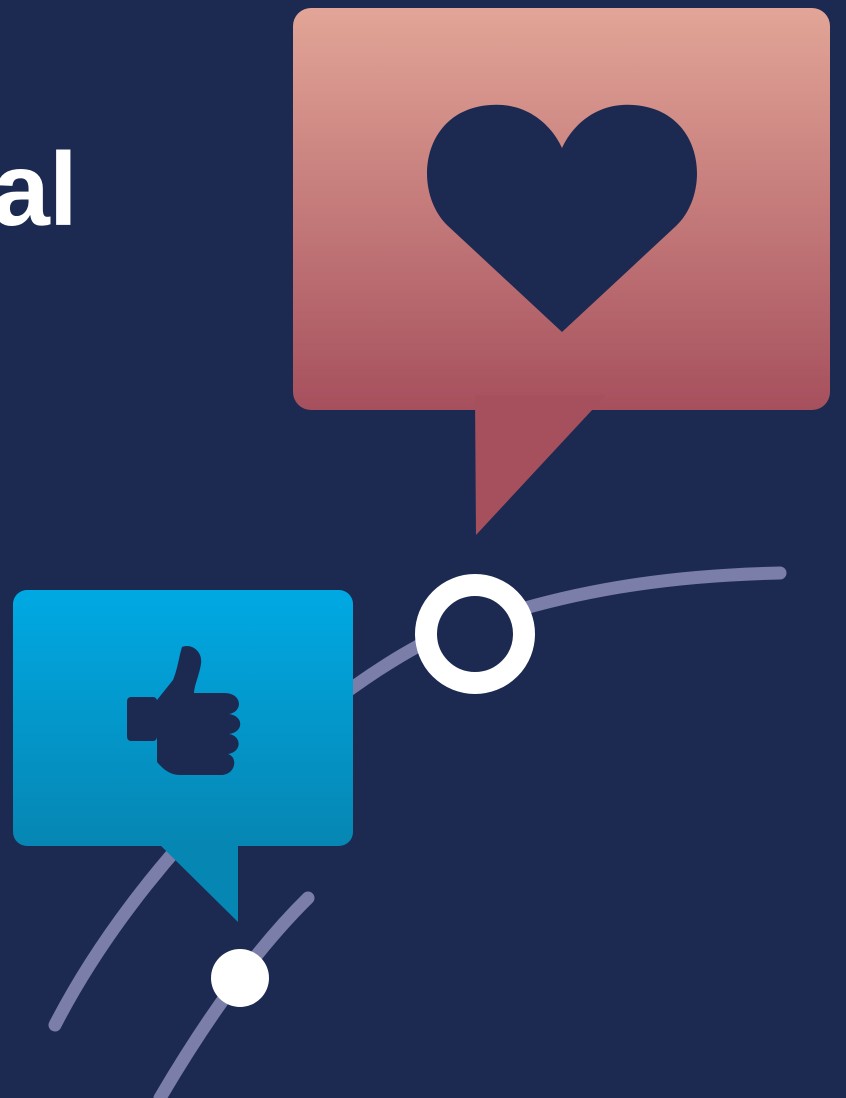 The width and height of the screenshot is (846, 1098). Describe the element at coordinates (183, 756) in the screenshot. I see `like-speech-bubble` at that location.